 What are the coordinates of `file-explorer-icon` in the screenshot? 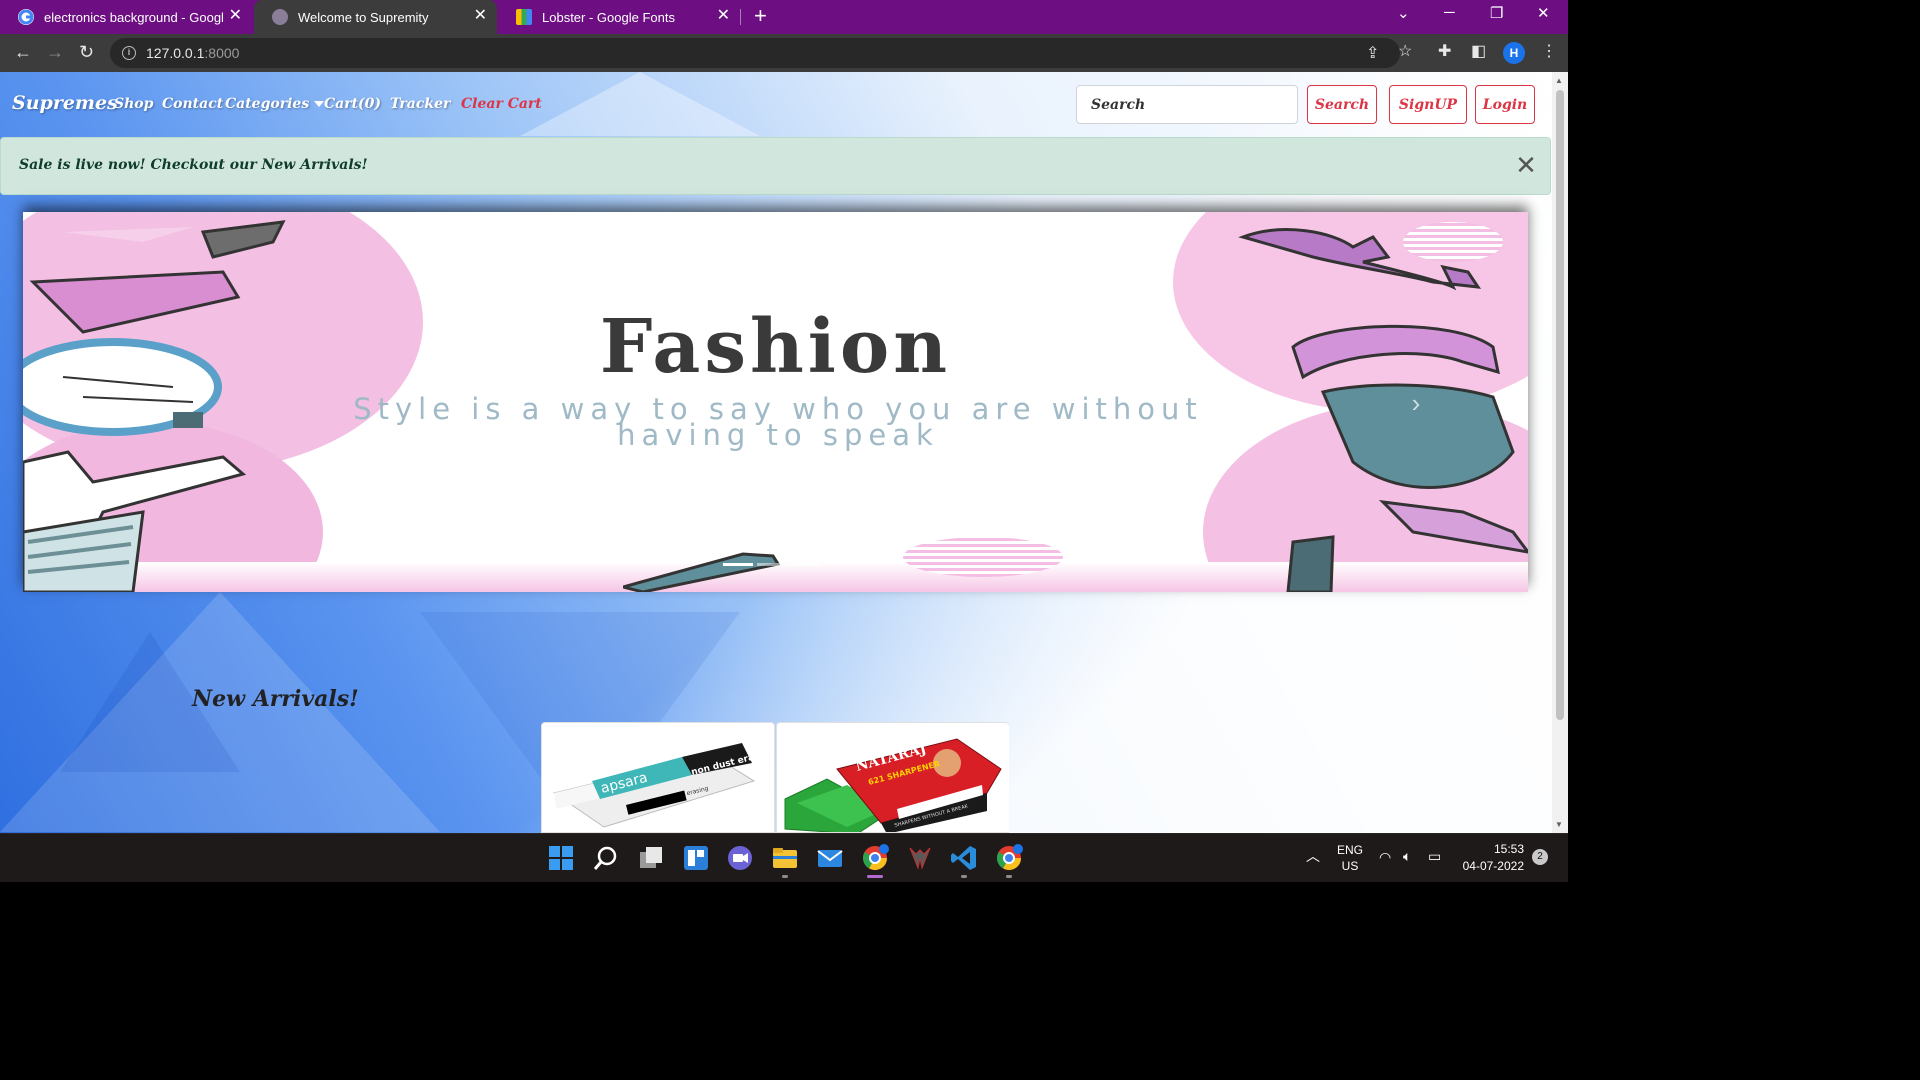 It's located at (785, 858).